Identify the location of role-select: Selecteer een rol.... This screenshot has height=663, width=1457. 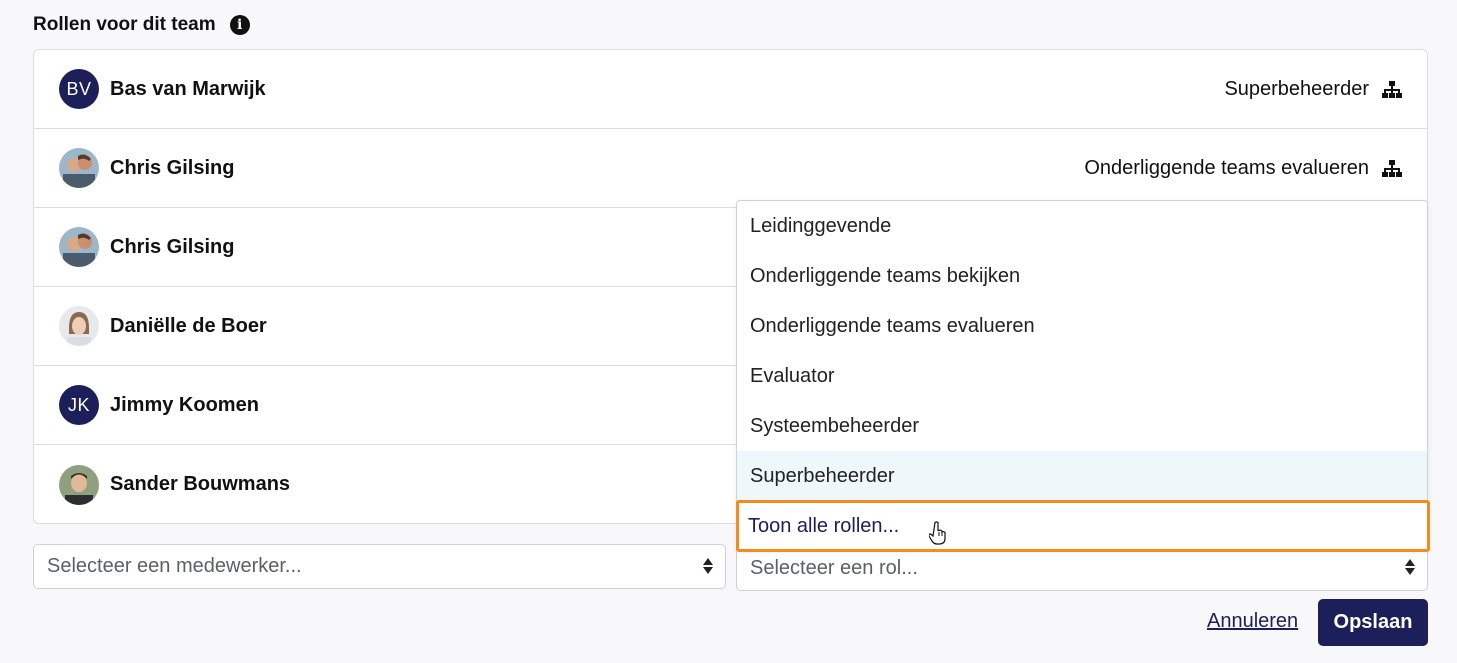
(1082, 568).